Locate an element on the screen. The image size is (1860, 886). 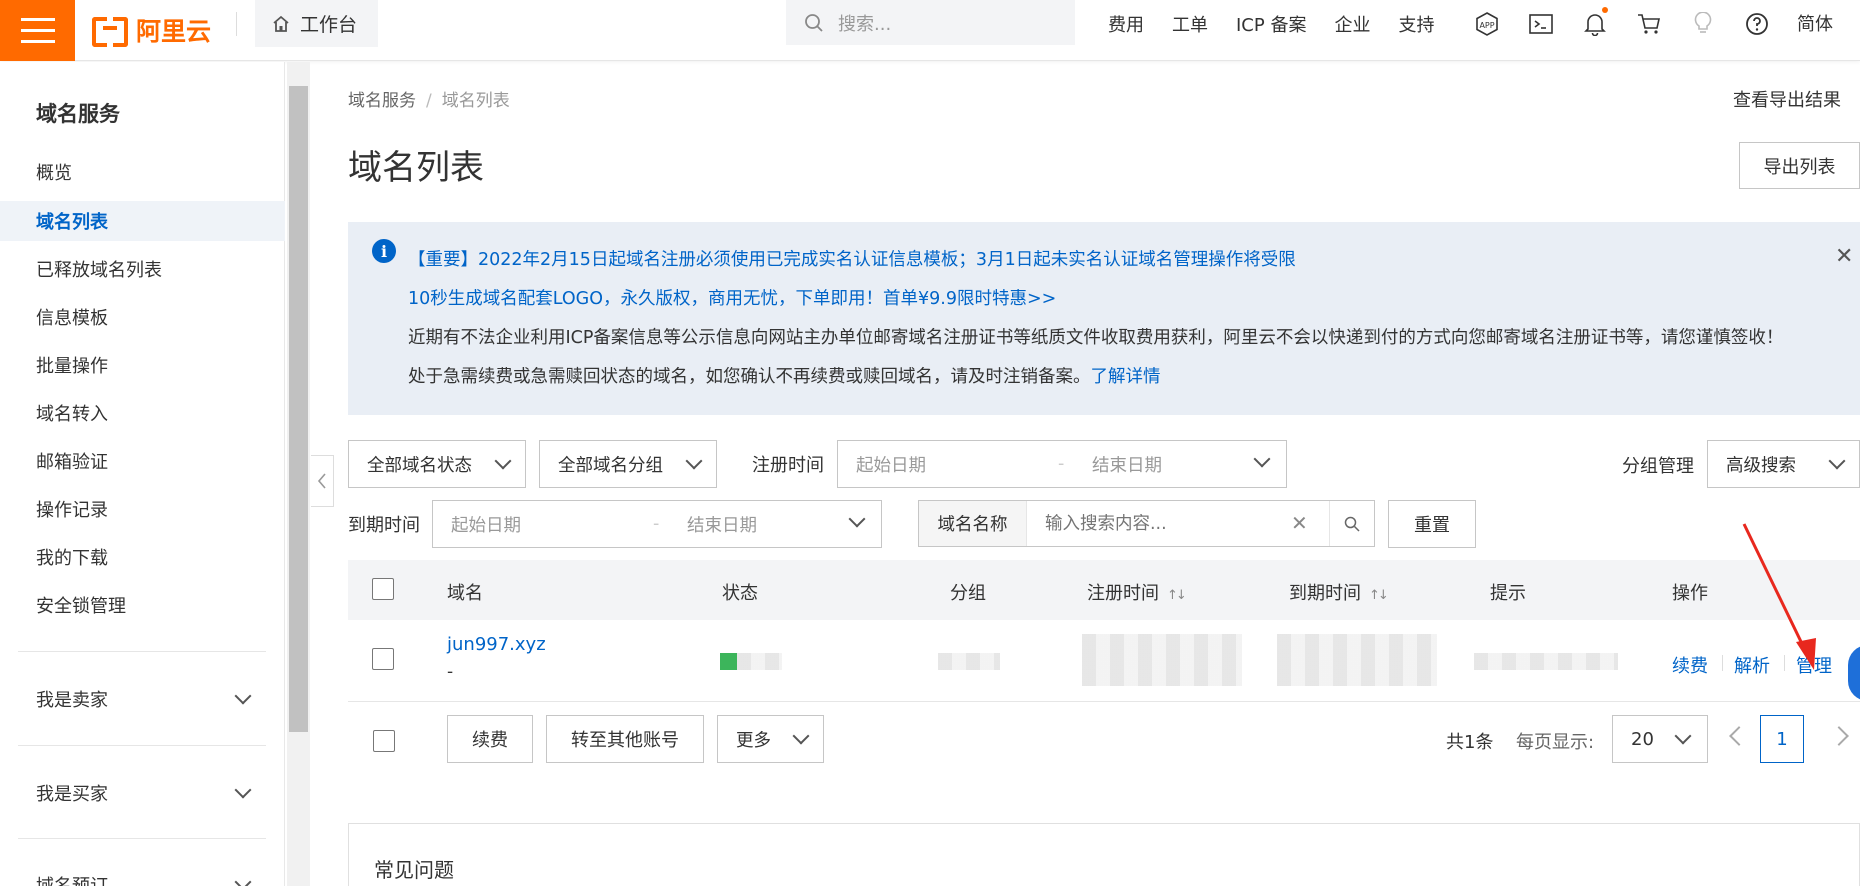
table-header: 域名 状态 分组 注册时间 ↑↓ 到期时间 ↑↓ 提示 操作 is located at coordinates (1104, 590).